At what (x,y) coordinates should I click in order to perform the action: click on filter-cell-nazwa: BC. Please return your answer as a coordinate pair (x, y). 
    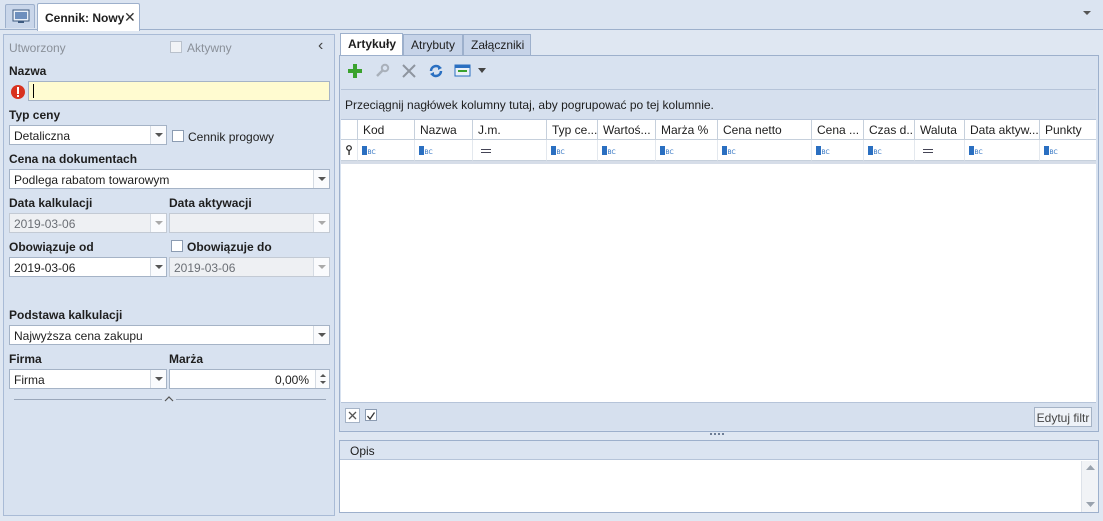
    Looking at the image, I should click on (444, 150).